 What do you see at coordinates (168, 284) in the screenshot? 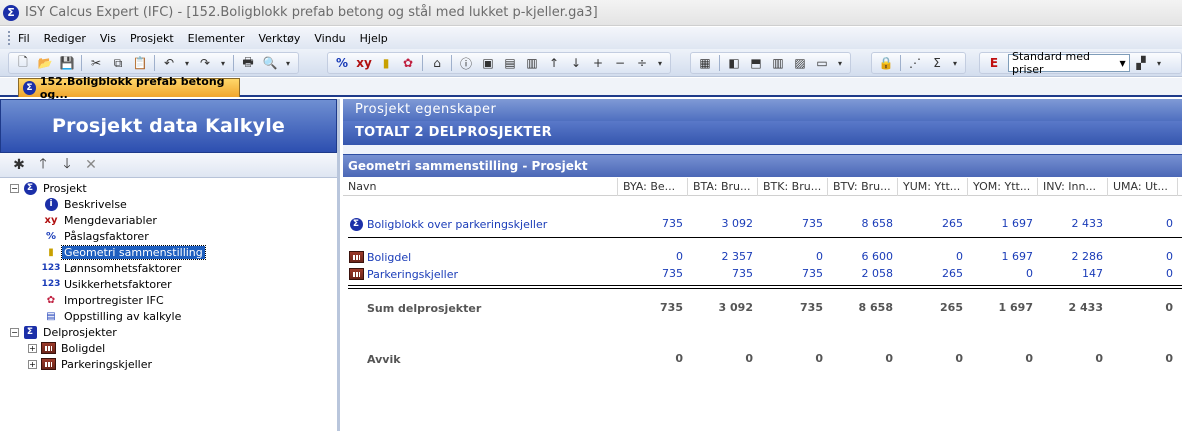
I see `tree-item-usikkerhetsfaktorer: 123 Usikkerhetsfaktorer` at bounding box center [168, 284].